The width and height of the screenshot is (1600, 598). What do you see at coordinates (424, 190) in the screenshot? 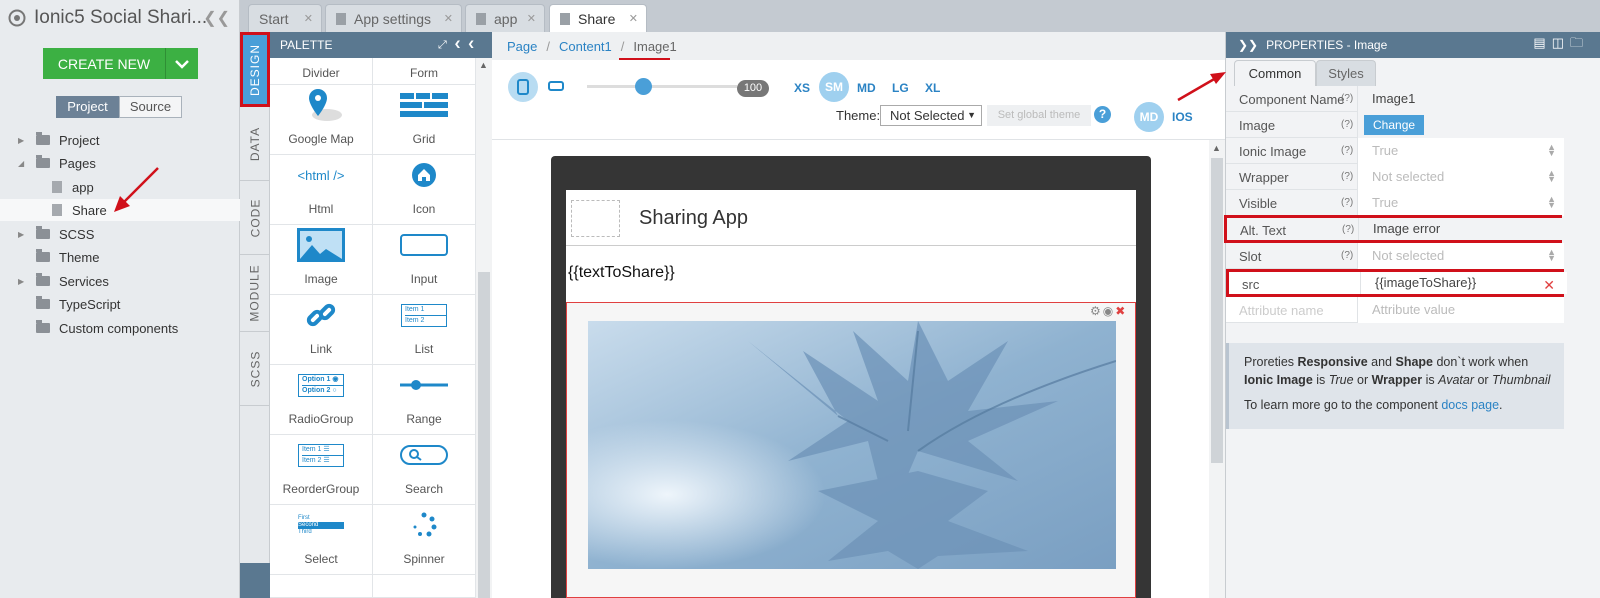
I see `palette-item-icon: Icon` at bounding box center [424, 190].